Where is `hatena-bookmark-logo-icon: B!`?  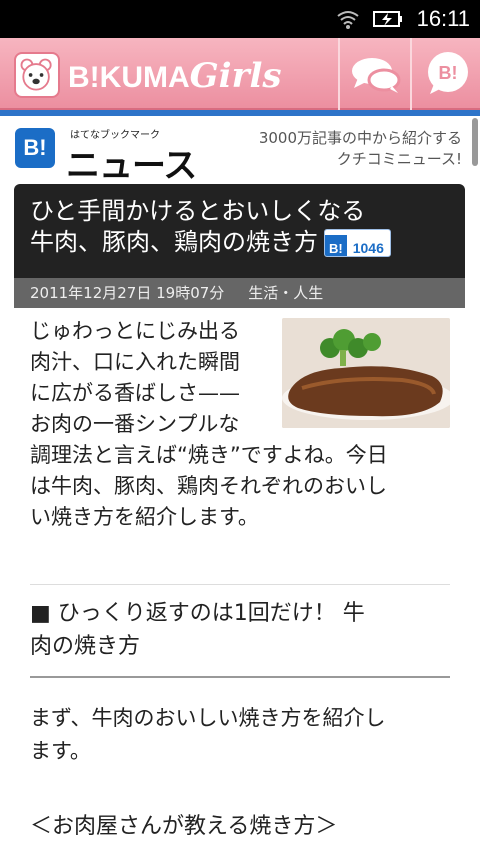 hatena-bookmark-logo-icon: B! is located at coordinates (35, 148).